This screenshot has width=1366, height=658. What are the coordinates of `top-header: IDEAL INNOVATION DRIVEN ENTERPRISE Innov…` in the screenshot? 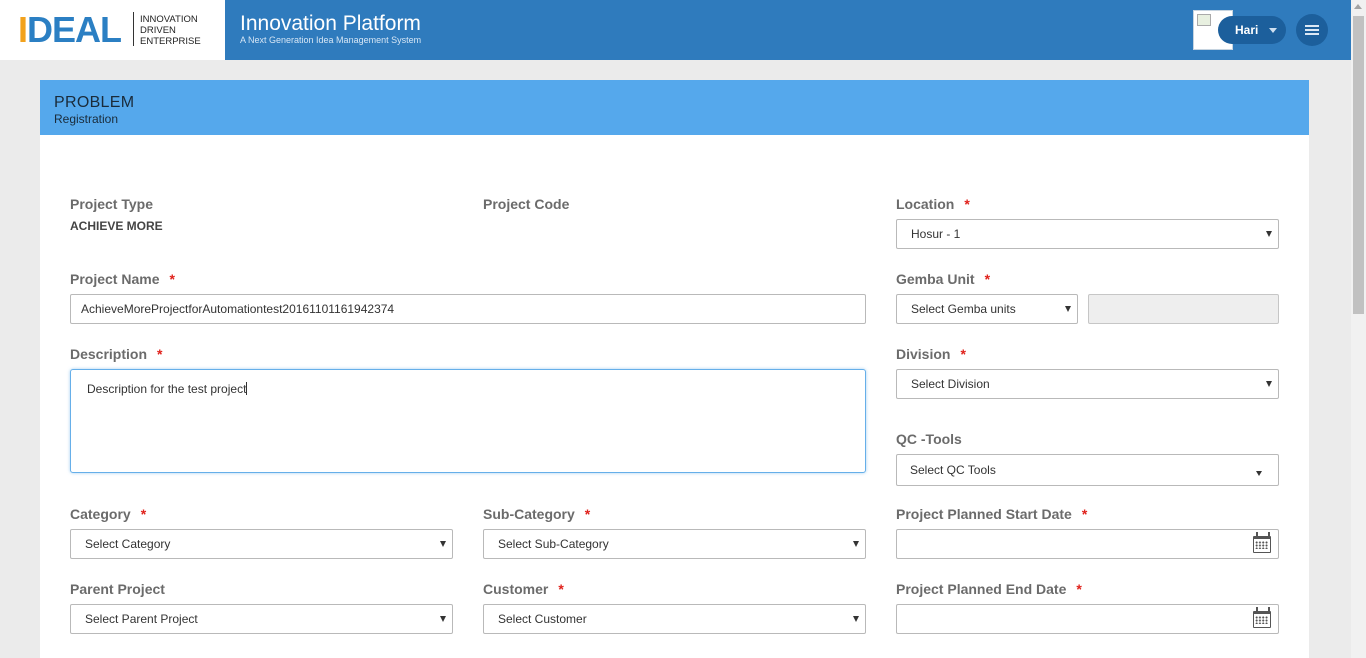 It's located at (675, 30).